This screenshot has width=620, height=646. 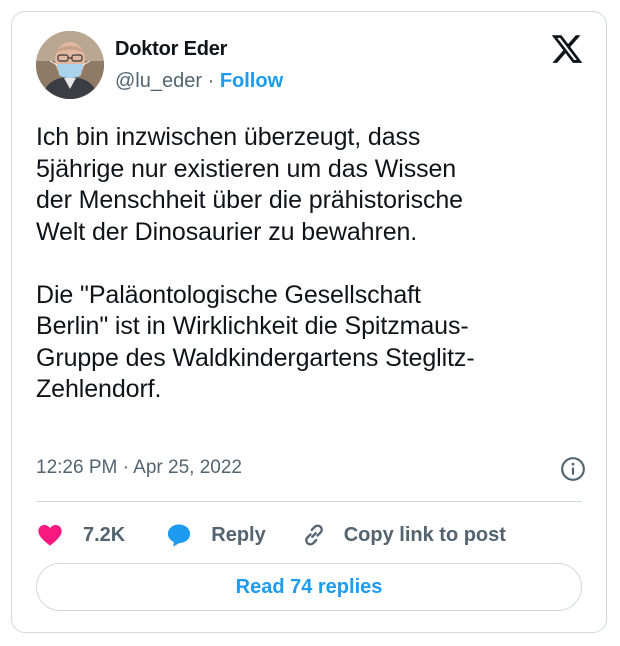 I want to click on author-handle-row: @lu_eder · Follow, so click(x=199, y=81).